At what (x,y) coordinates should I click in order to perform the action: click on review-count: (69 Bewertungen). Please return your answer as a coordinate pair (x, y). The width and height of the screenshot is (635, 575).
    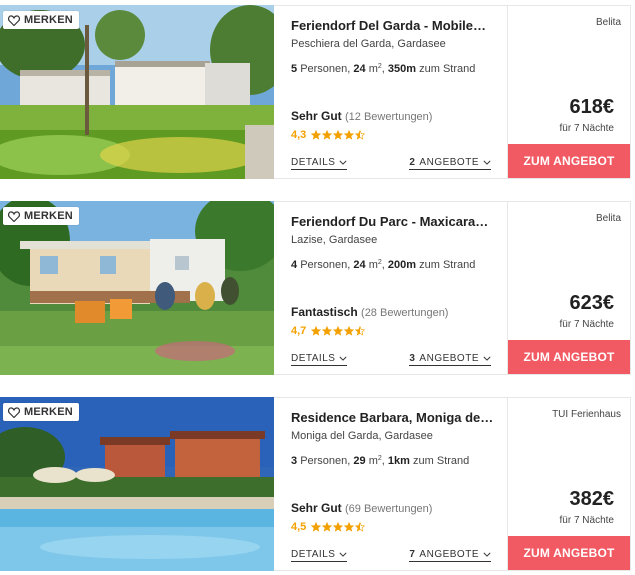
    Looking at the image, I should click on (389, 509).